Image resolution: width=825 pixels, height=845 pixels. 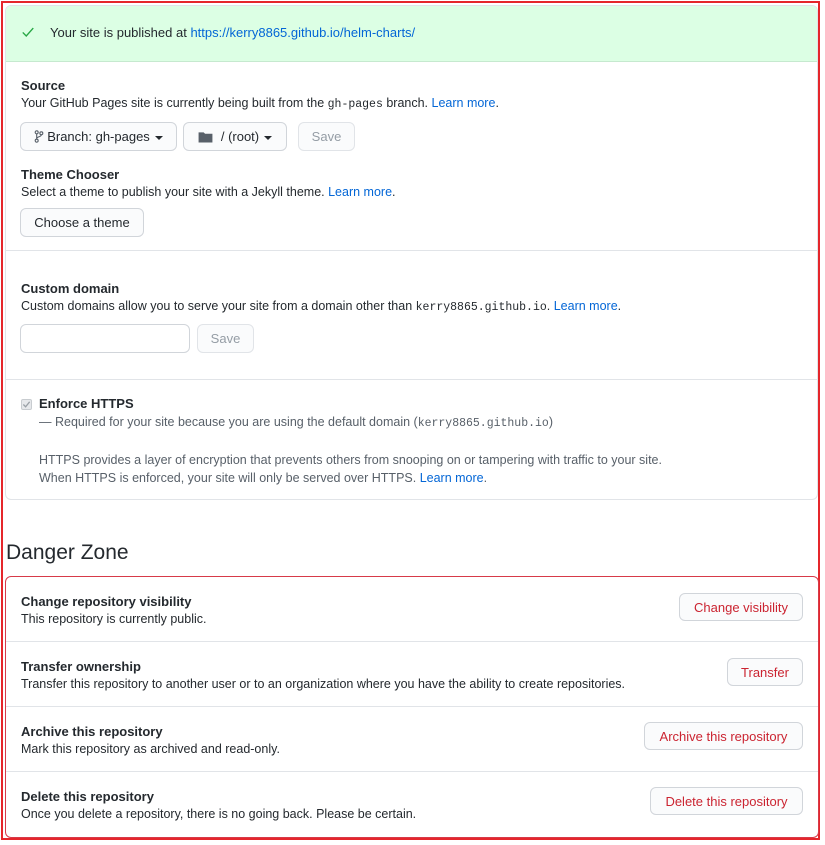 What do you see at coordinates (586, 306) in the screenshot?
I see `custom-domain-learn-more-link: Learn more` at bounding box center [586, 306].